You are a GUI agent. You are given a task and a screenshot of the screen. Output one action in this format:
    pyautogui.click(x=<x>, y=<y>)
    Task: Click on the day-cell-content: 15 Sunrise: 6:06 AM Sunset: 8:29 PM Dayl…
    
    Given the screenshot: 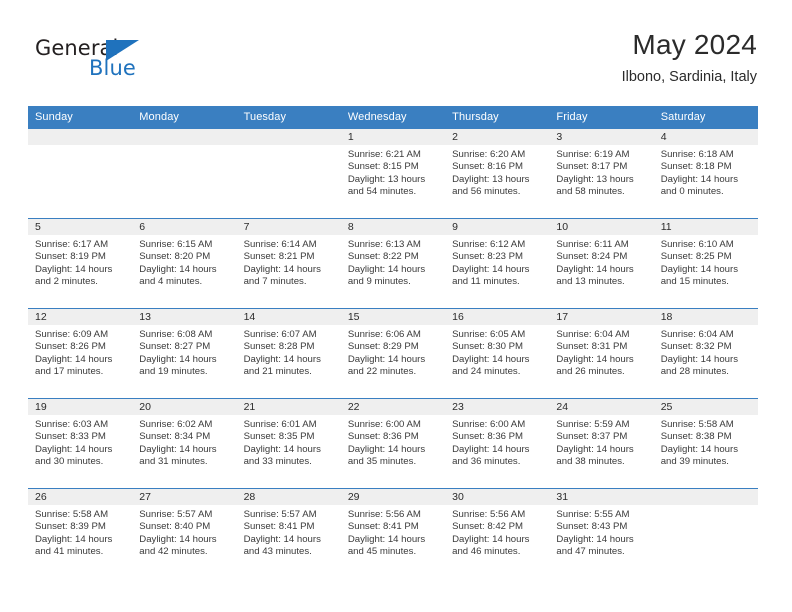 What is the action you would take?
    pyautogui.click(x=393, y=353)
    